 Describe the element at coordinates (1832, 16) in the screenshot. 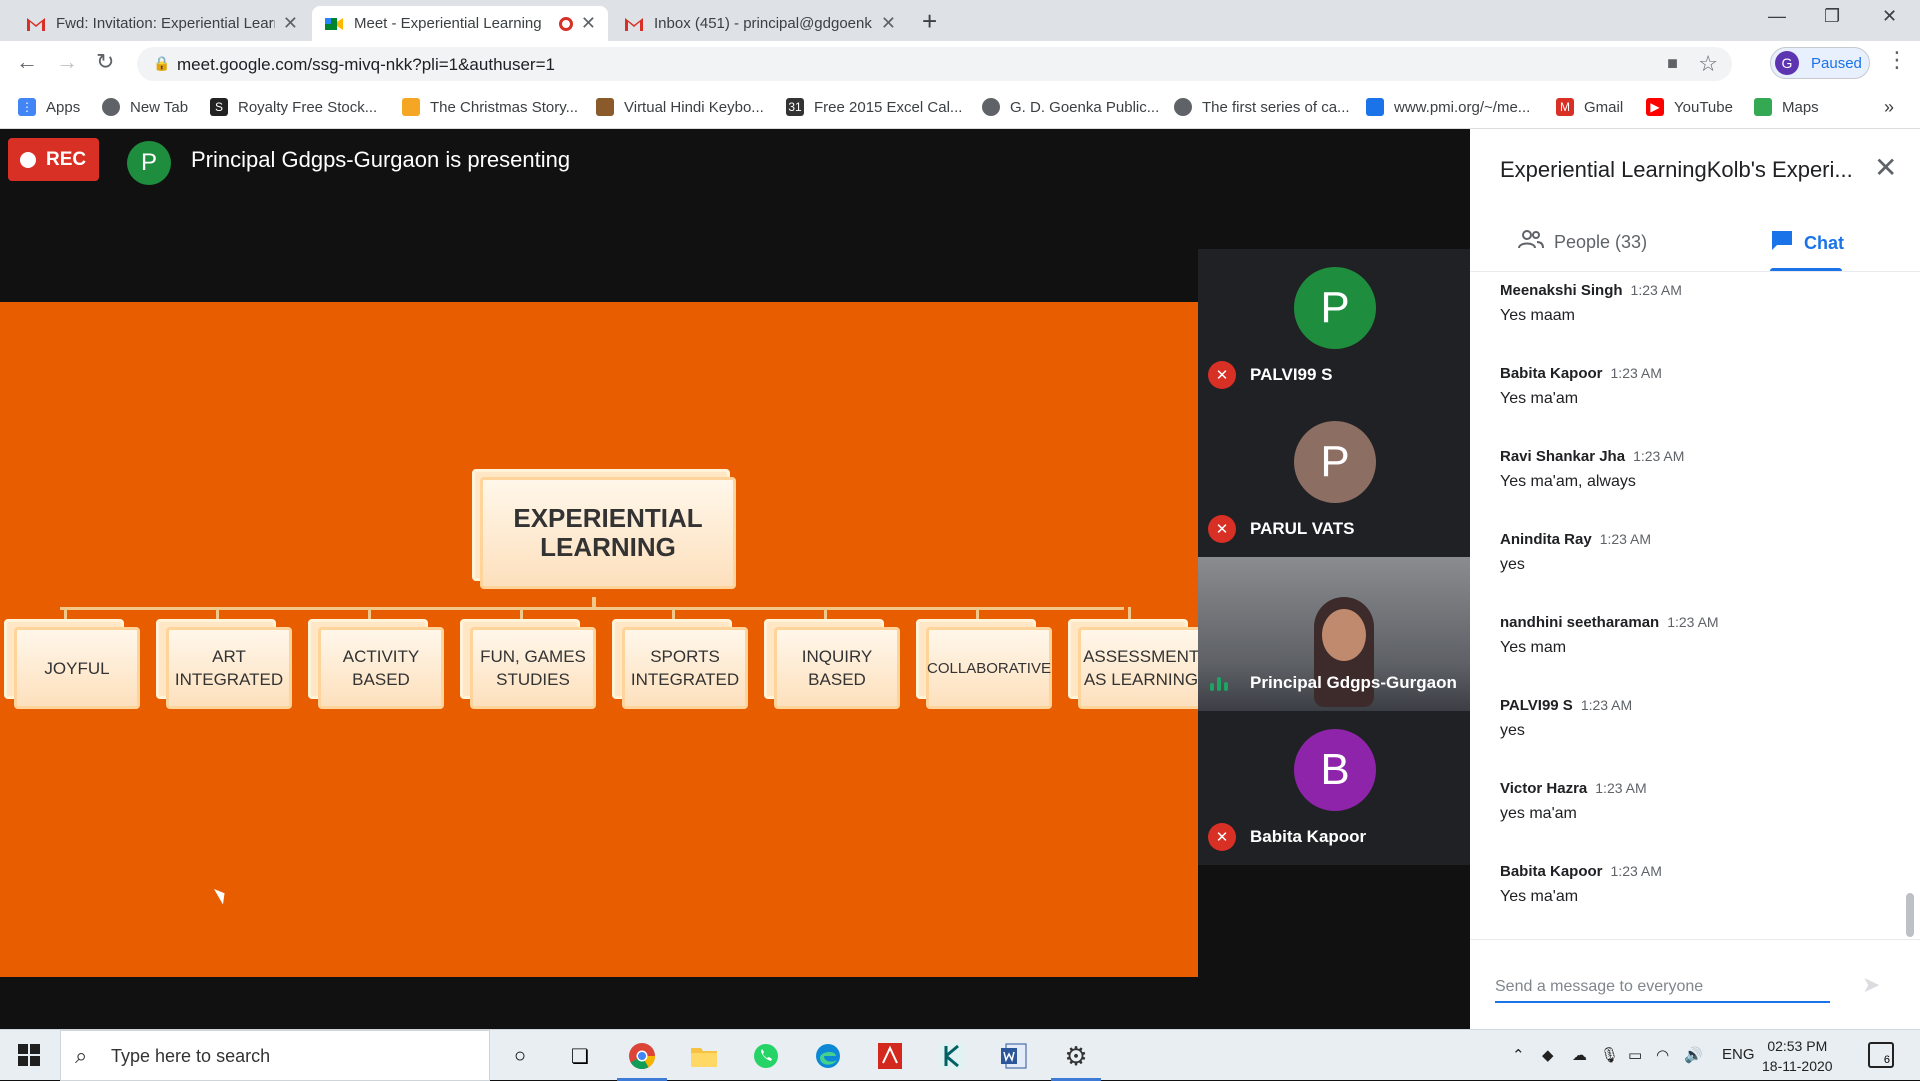

I see `restore-icon: ❐` at that location.